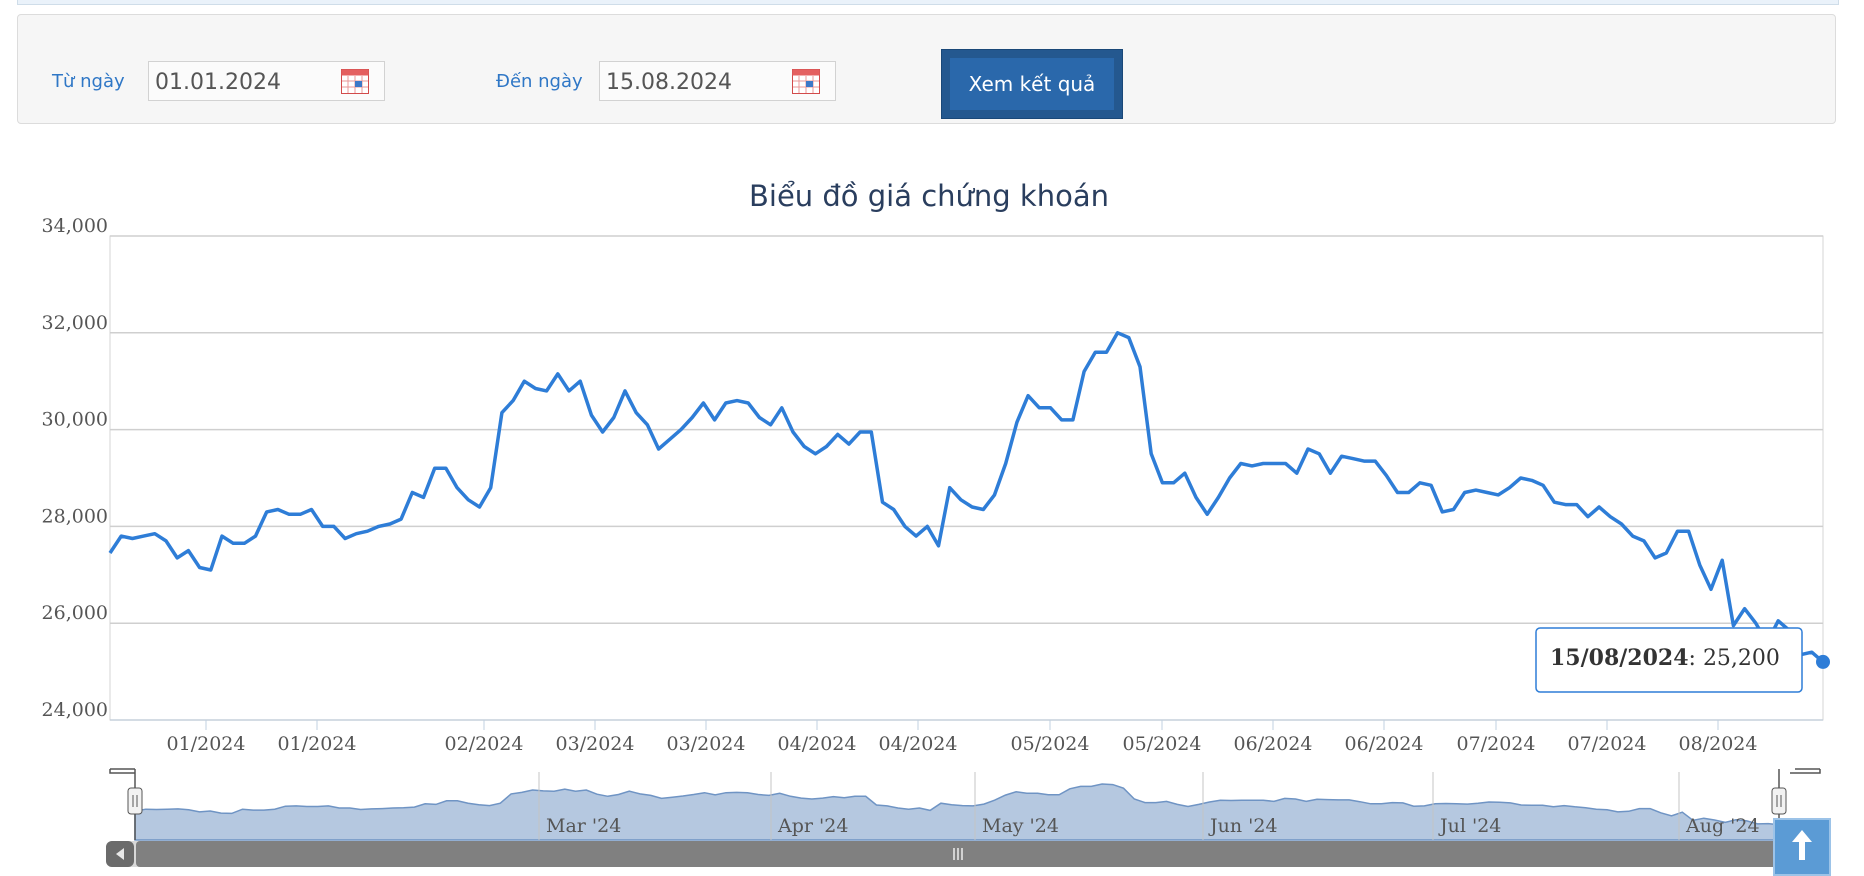 The image size is (1864, 876). Describe the element at coordinates (75, 226) in the screenshot. I see `y-tick-label: 34,000` at that location.